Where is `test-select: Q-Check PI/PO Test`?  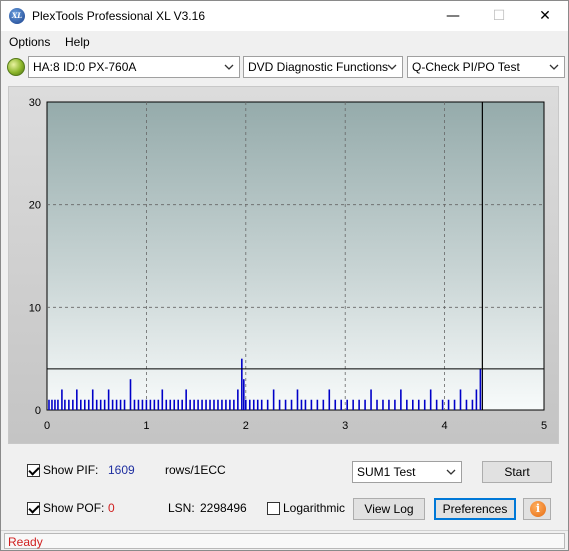
test-select: Q-Check PI/PO Test is located at coordinates (486, 67).